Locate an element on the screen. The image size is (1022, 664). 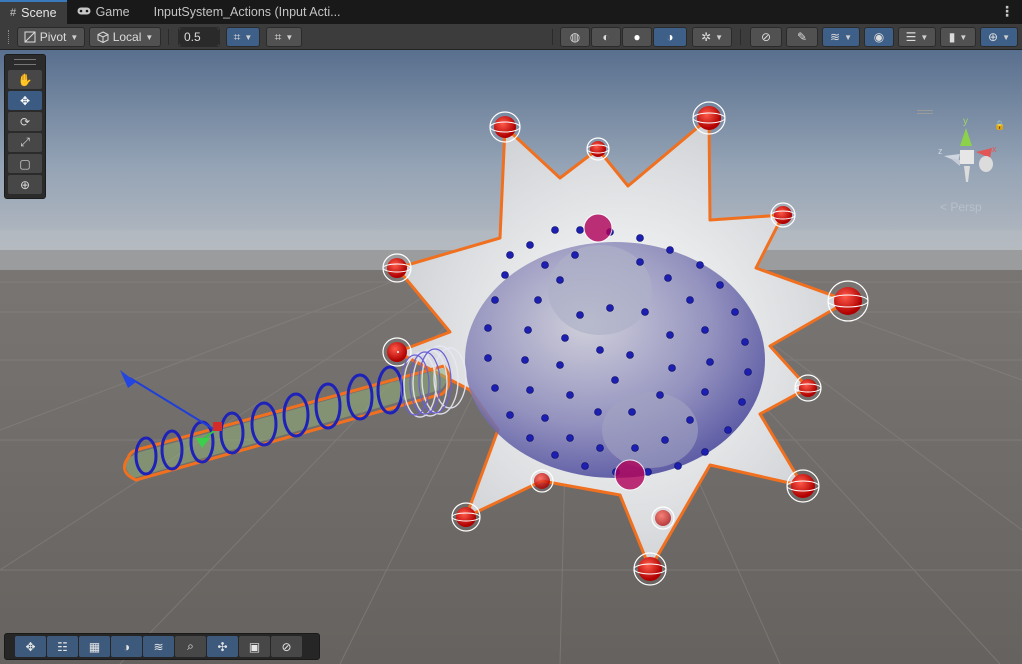
globe-wire-icon: ◍ is located at coordinates (575, 37).